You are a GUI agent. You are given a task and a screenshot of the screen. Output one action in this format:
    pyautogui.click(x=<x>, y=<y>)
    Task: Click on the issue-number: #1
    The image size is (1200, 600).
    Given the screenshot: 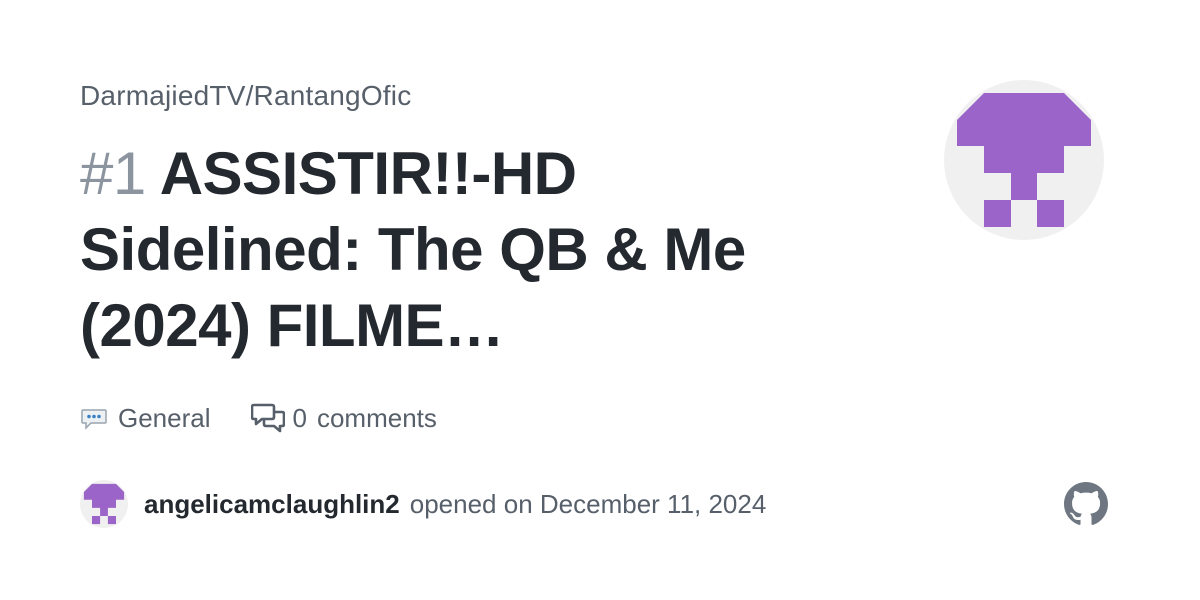 What is the action you would take?
    pyautogui.click(x=113, y=173)
    